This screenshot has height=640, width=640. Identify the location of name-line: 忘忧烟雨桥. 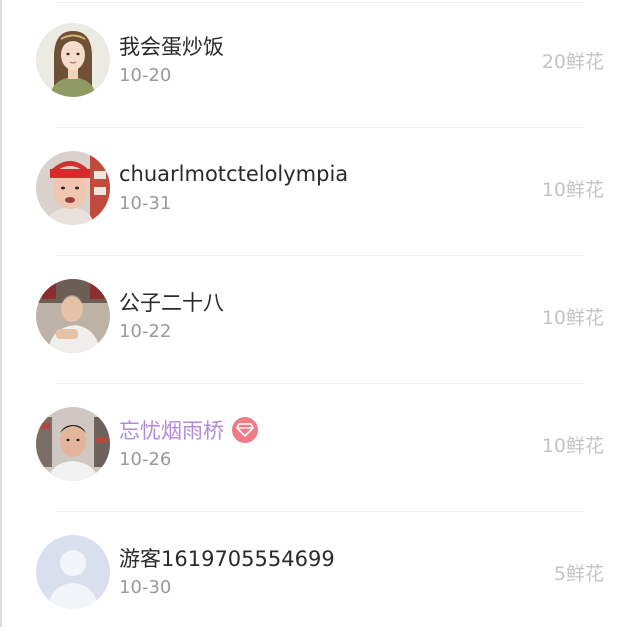
(188, 430).